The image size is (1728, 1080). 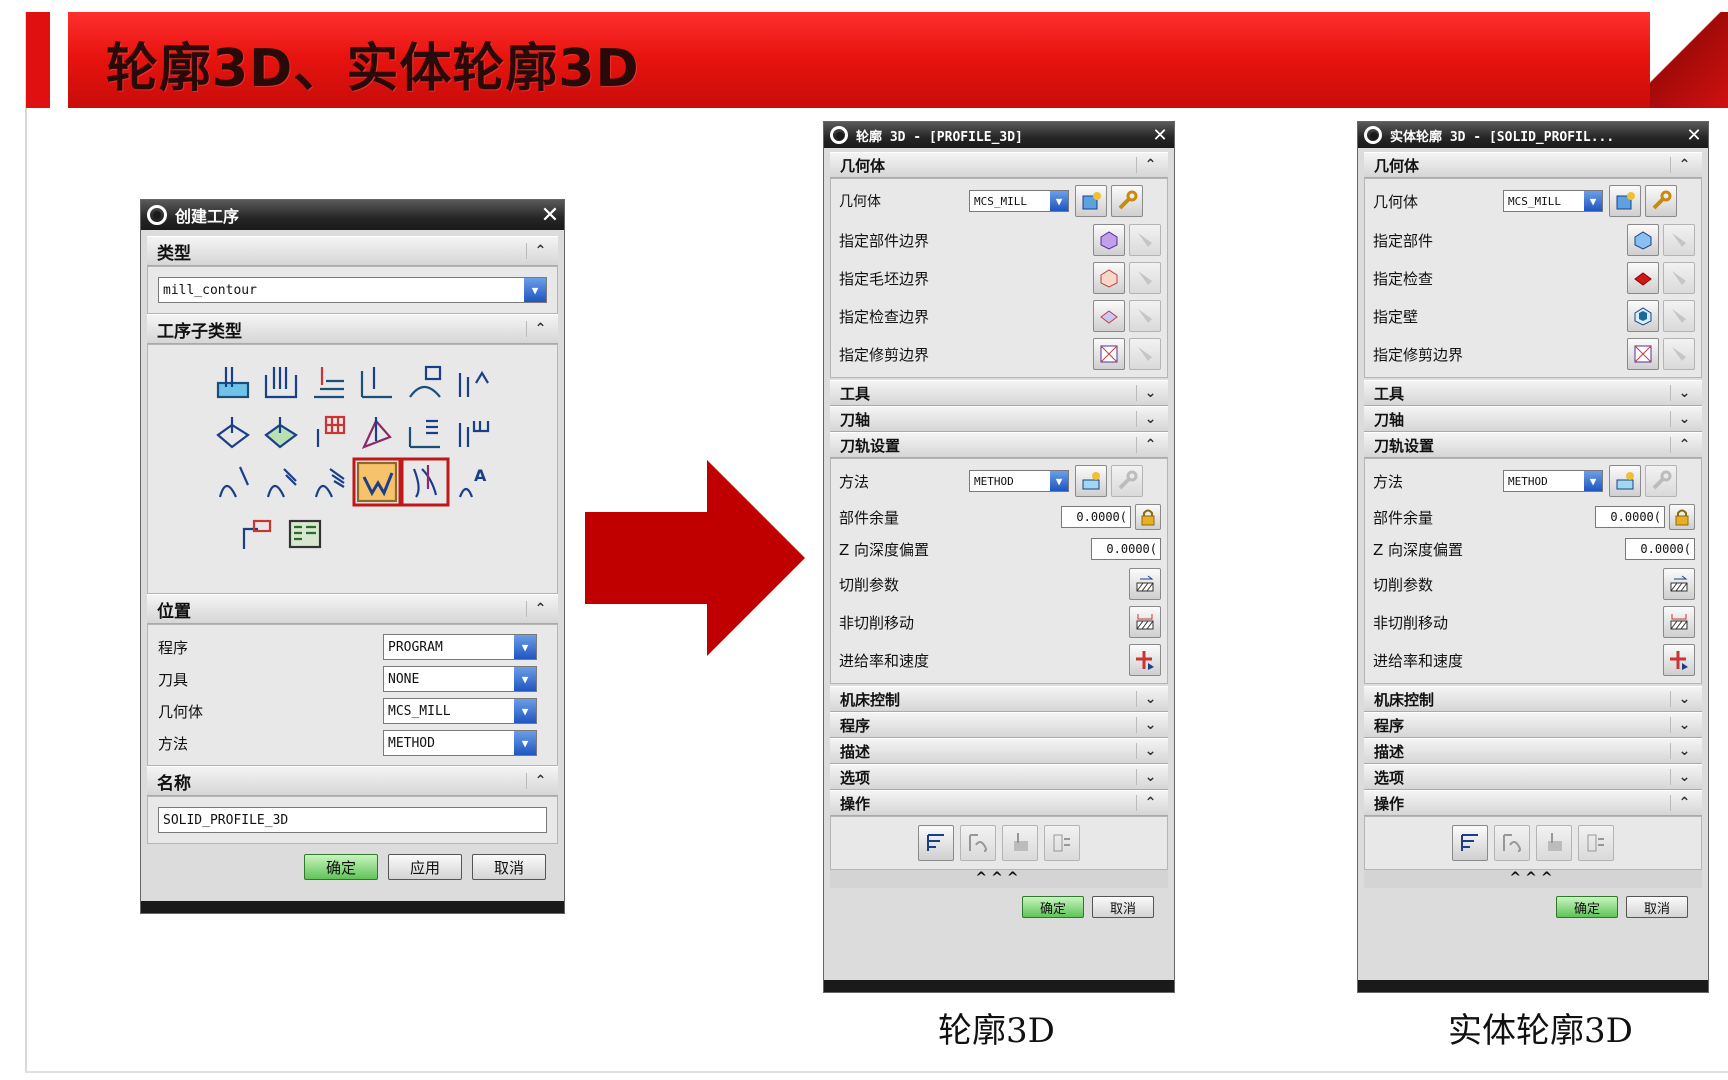 I want to click on contour-steep-op-icon, so click(x=281, y=433).